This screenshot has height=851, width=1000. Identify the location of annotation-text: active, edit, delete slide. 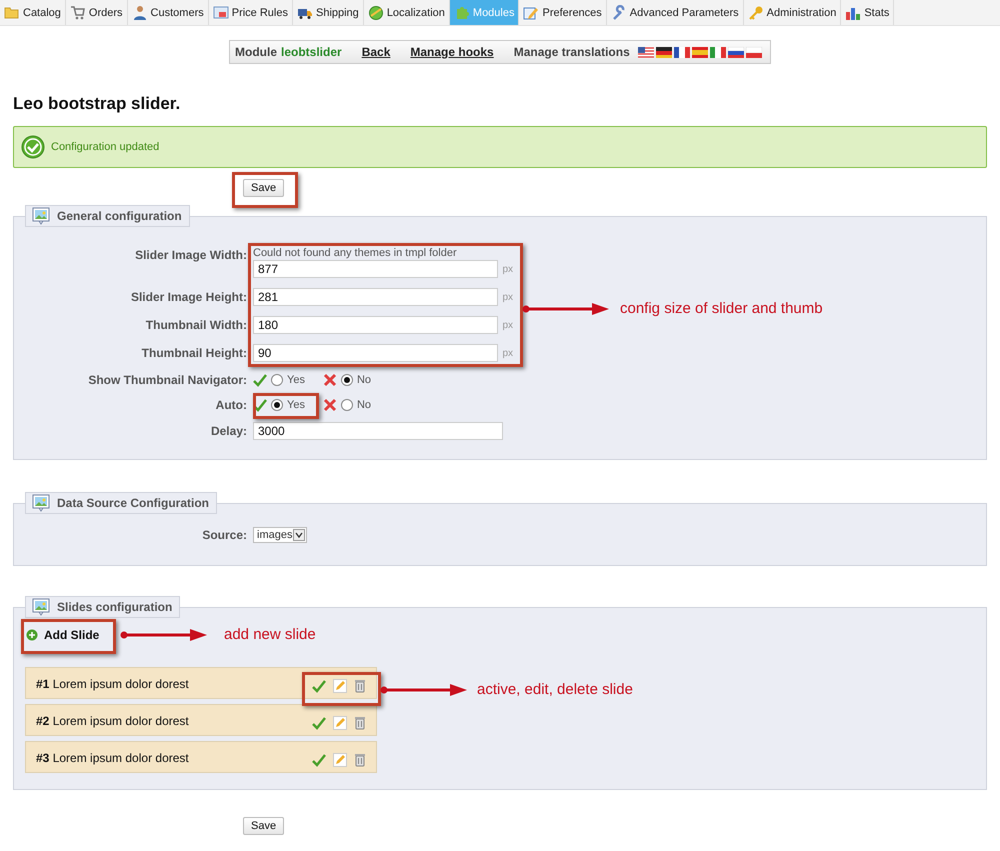
(555, 689).